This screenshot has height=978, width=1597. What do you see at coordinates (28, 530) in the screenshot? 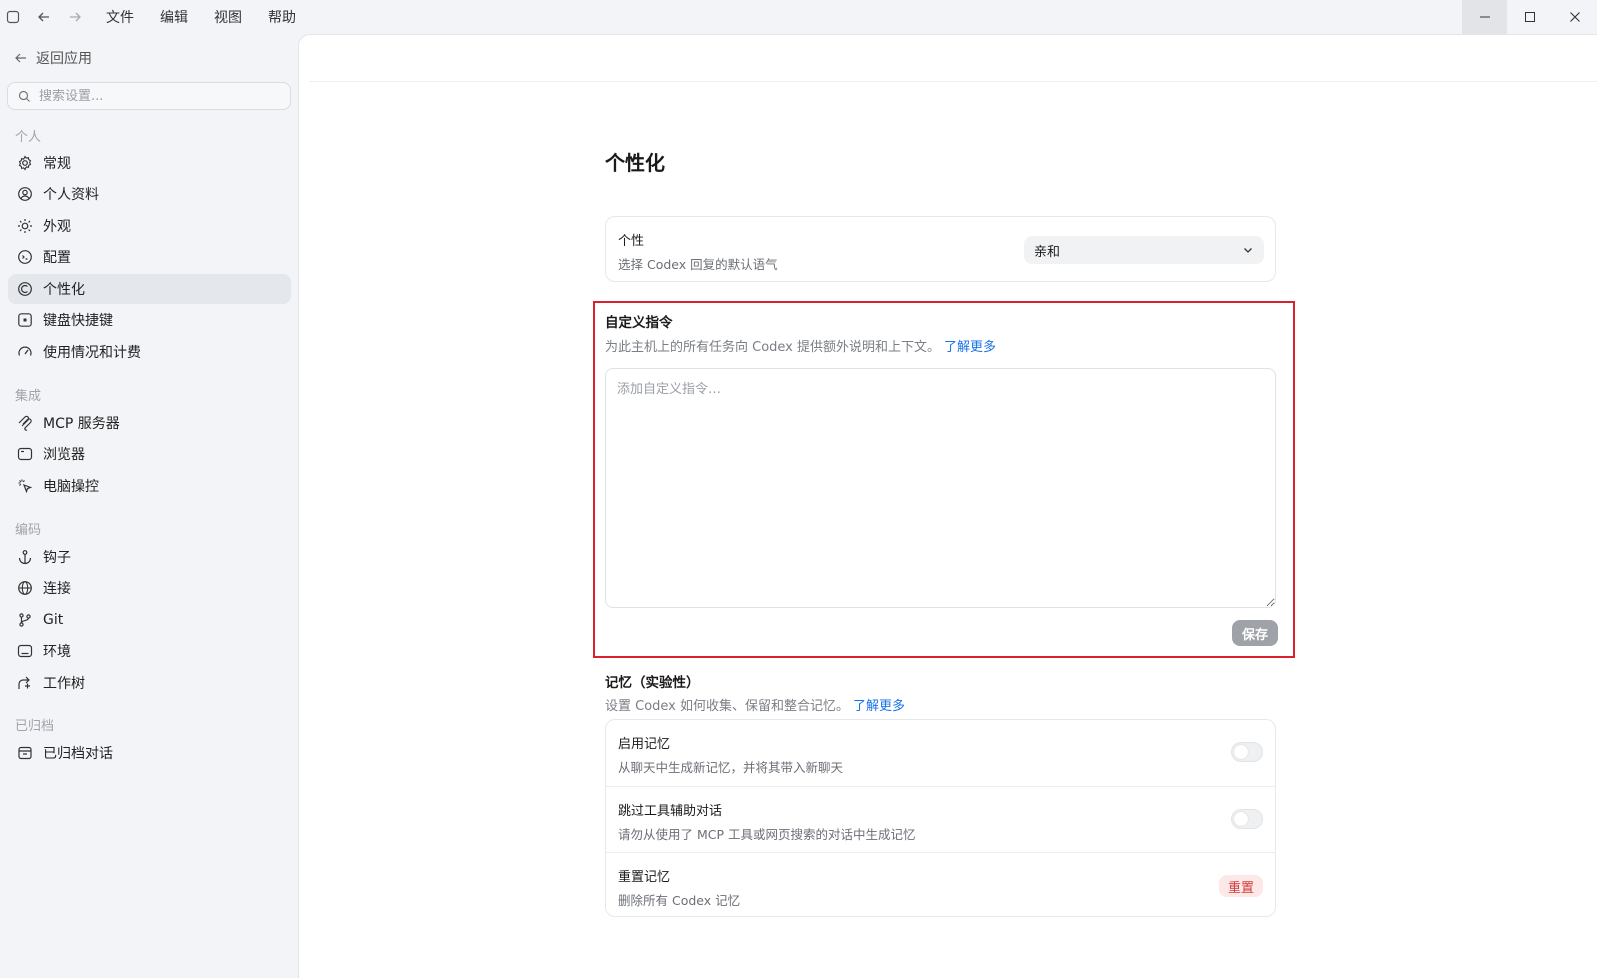
I see `section-coding: 编码` at bounding box center [28, 530].